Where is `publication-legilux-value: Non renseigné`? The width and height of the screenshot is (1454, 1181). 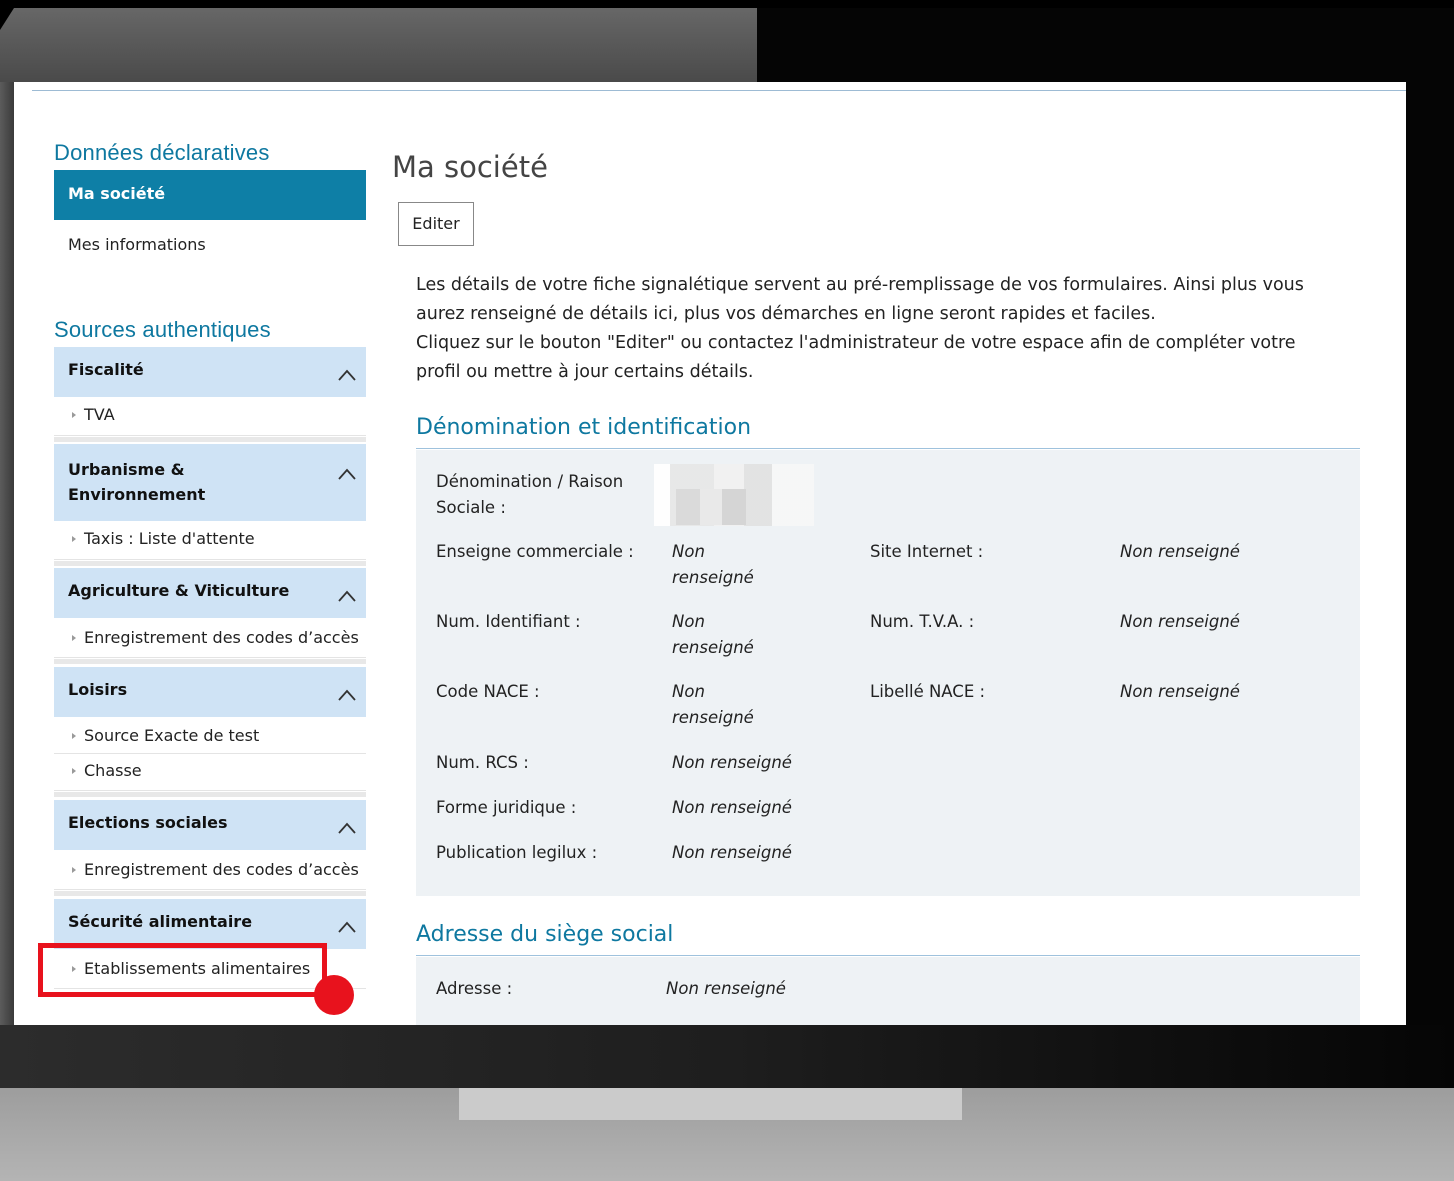 publication-legilux-value: Non renseigné is located at coordinates (732, 852).